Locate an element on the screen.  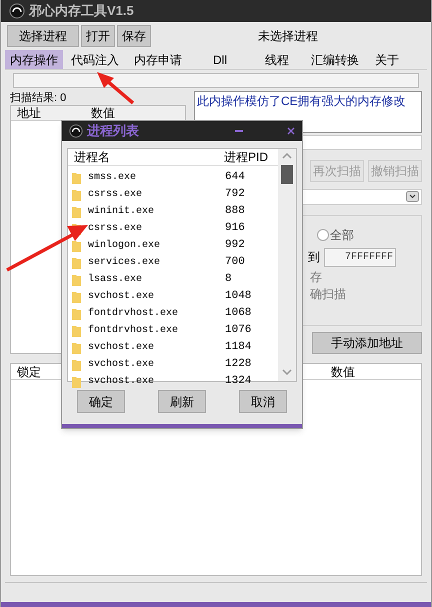
process-id: 1324 is located at coordinates (238, 382).